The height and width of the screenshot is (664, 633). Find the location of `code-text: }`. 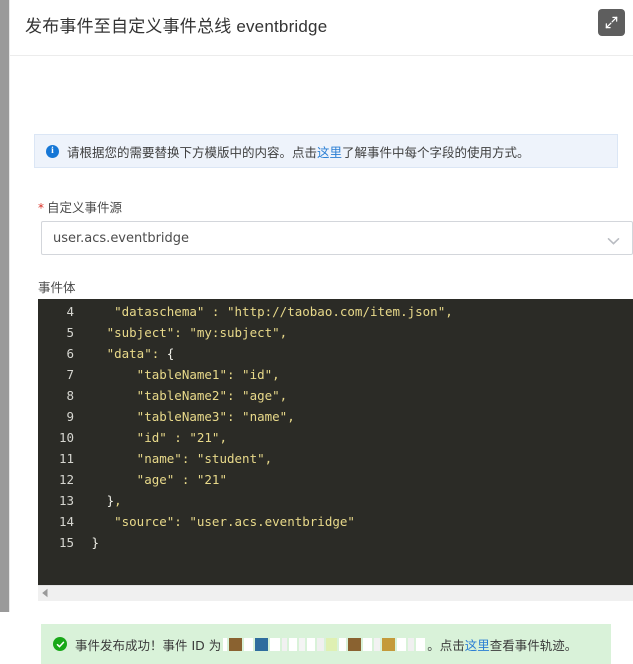

code-text: } is located at coordinates (95, 542).